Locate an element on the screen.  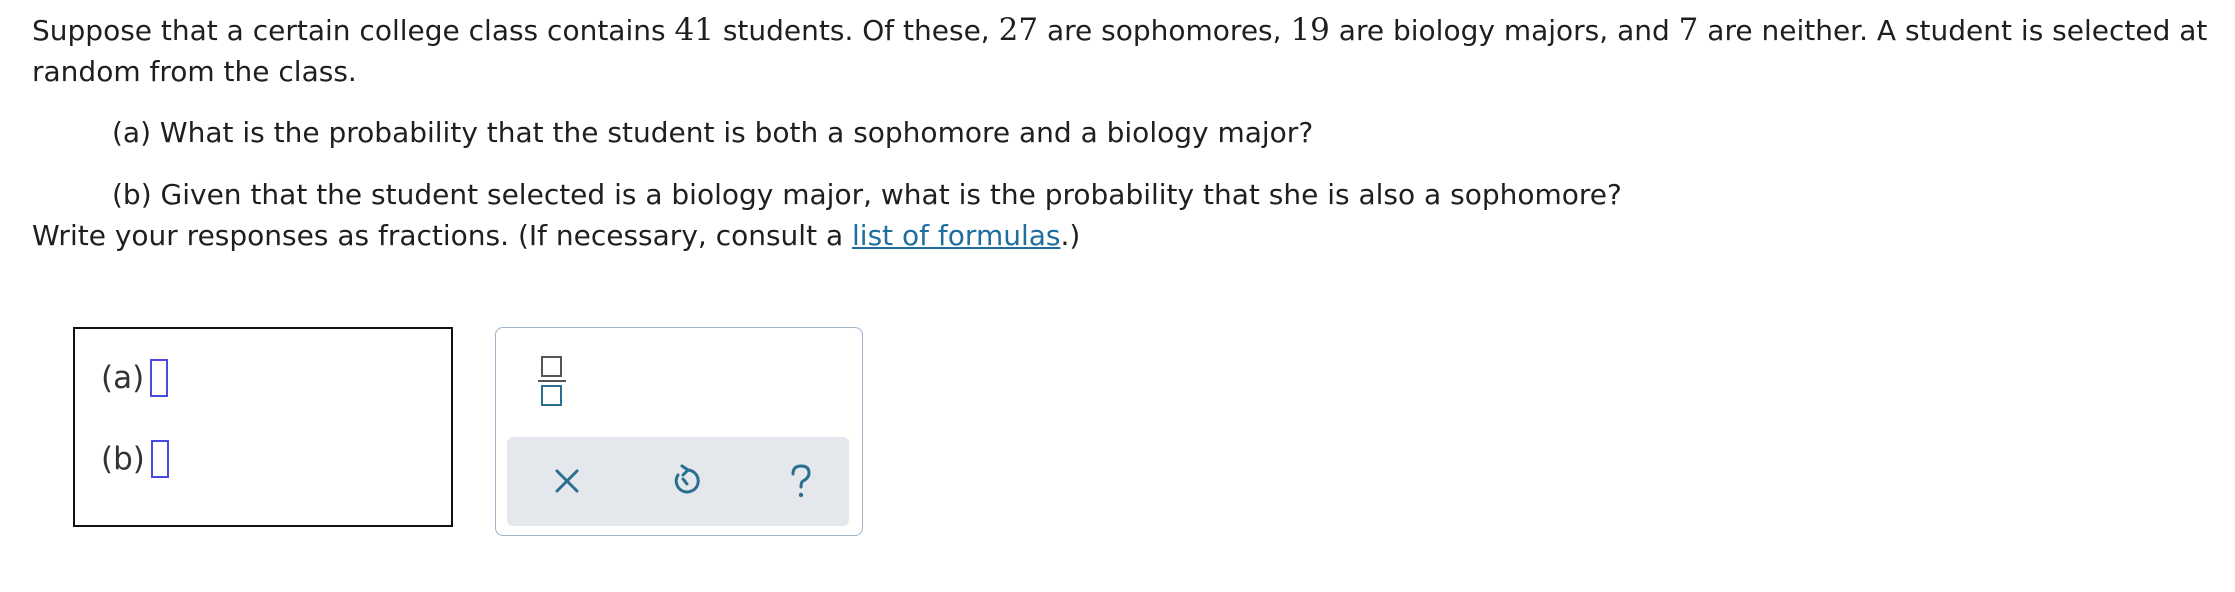
help-button is located at coordinates (801, 481).